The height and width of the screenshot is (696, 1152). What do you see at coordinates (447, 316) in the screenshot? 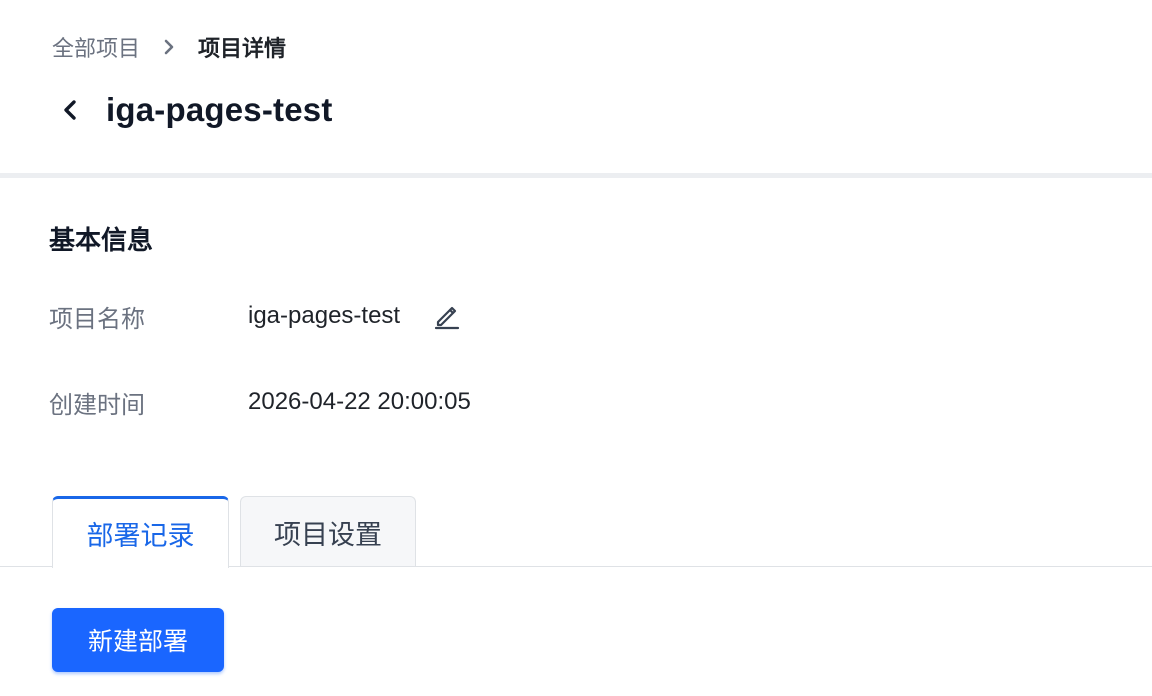
I see `pencil-icon` at bounding box center [447, 316].